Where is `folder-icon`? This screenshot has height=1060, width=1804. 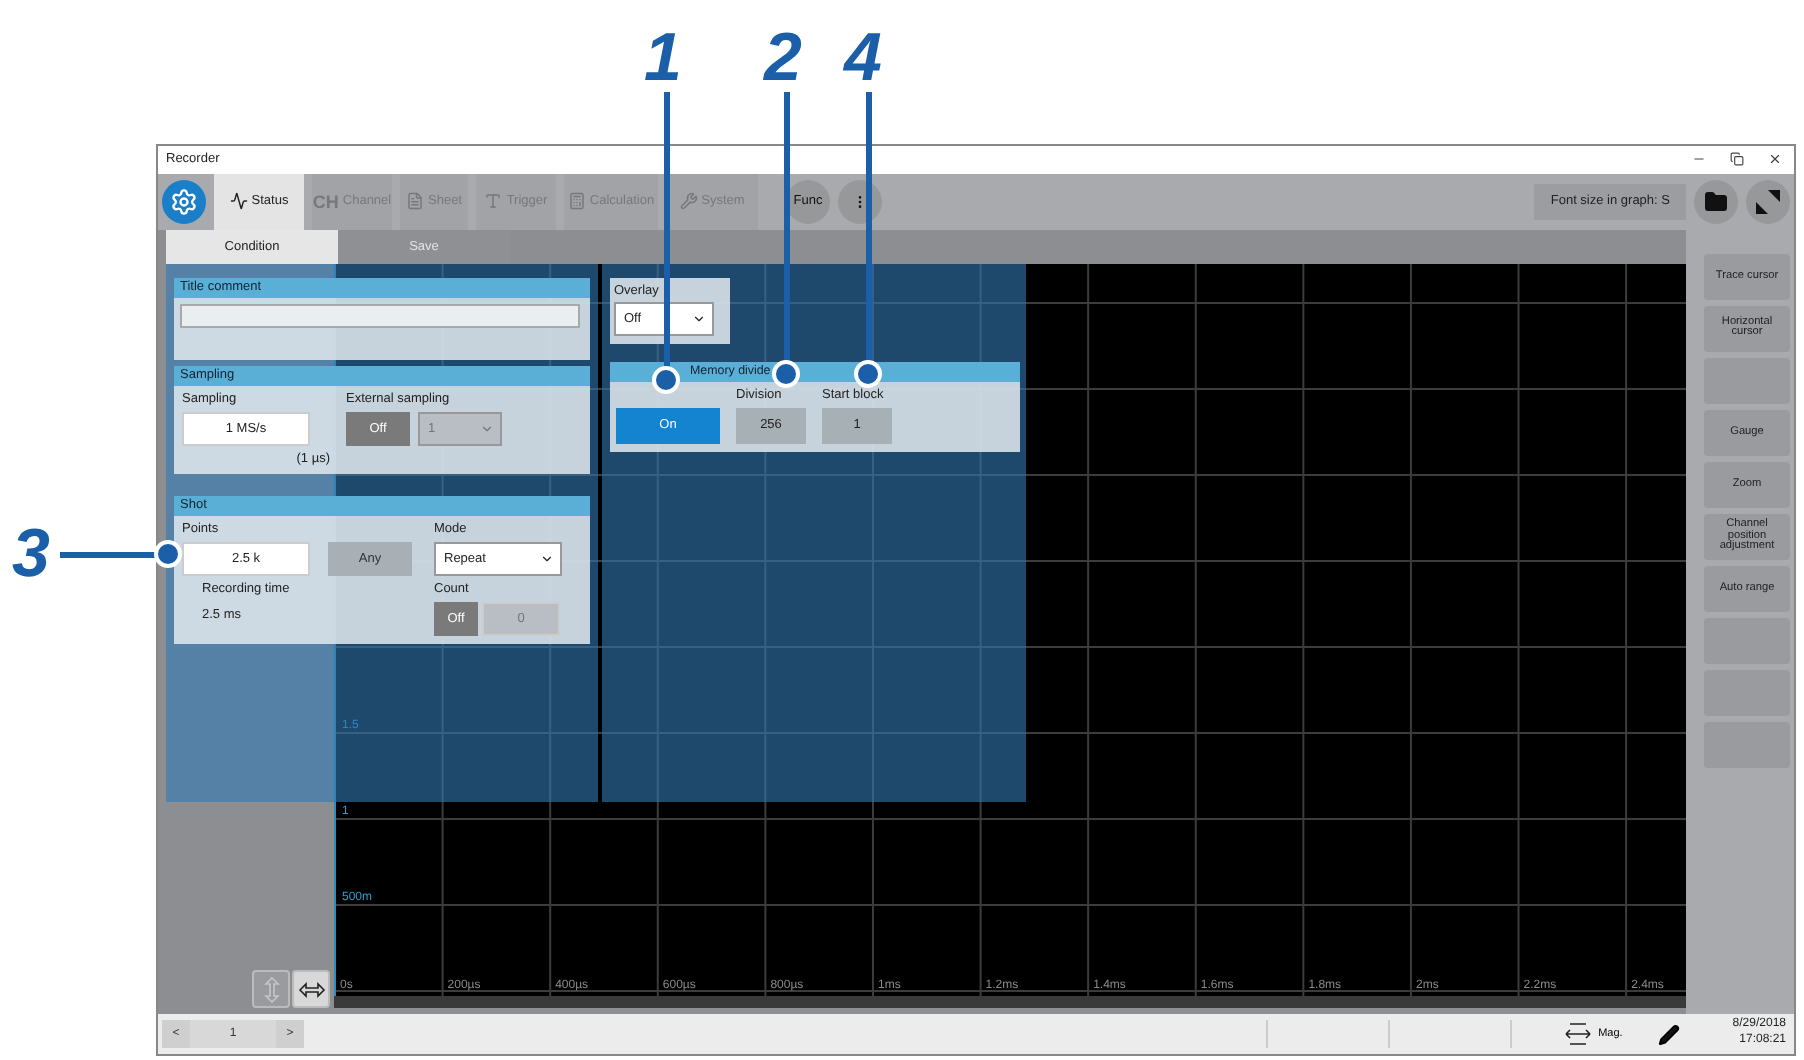 folder-icon is located at coordinates (1716, 201).